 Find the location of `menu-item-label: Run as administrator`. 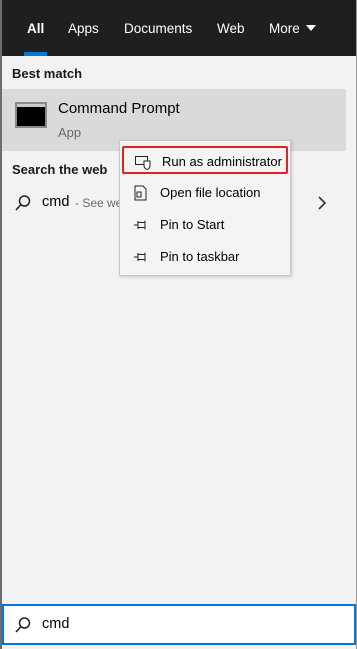

menu-item-label: Run as administrator is located at coordinates (222, 161).